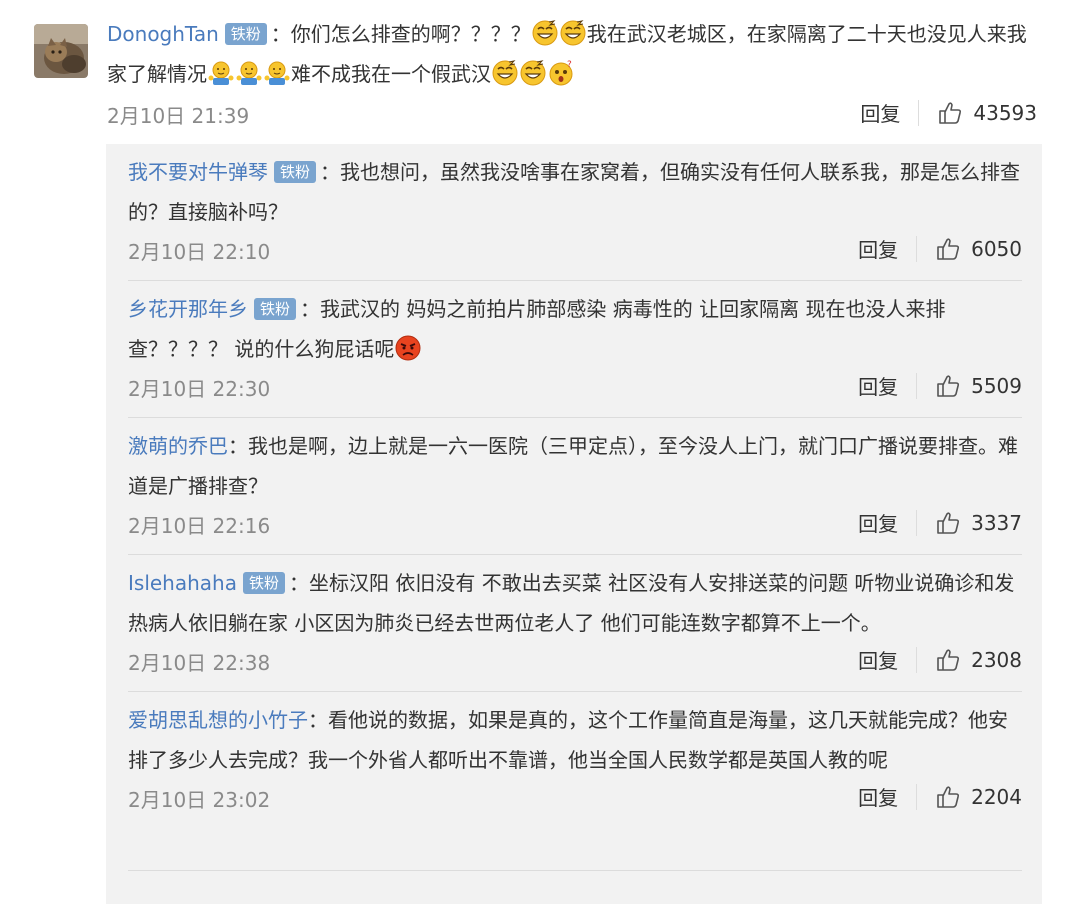 Image resolution: width=1080 pixels, height=904 pixels. Describe the element at coordinates (996, 796) in the screenshot. I see `like-count: 2204` at that location.